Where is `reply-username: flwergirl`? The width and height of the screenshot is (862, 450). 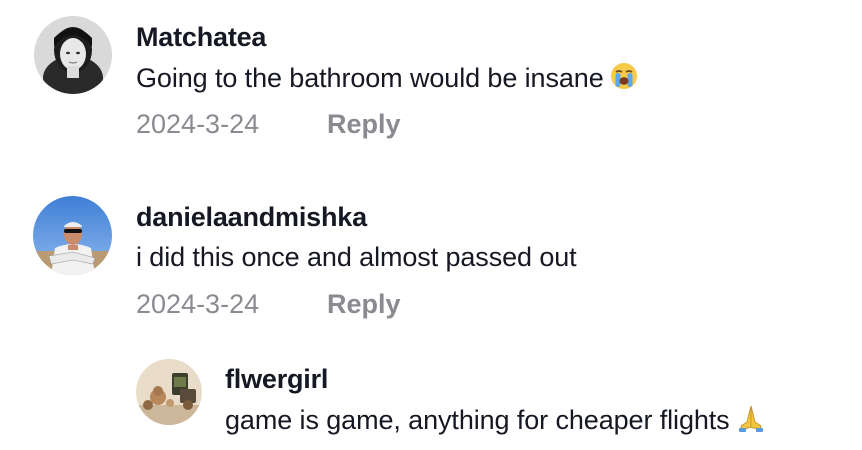
reply-username: flwergirl is located at coordinates (276, 379).